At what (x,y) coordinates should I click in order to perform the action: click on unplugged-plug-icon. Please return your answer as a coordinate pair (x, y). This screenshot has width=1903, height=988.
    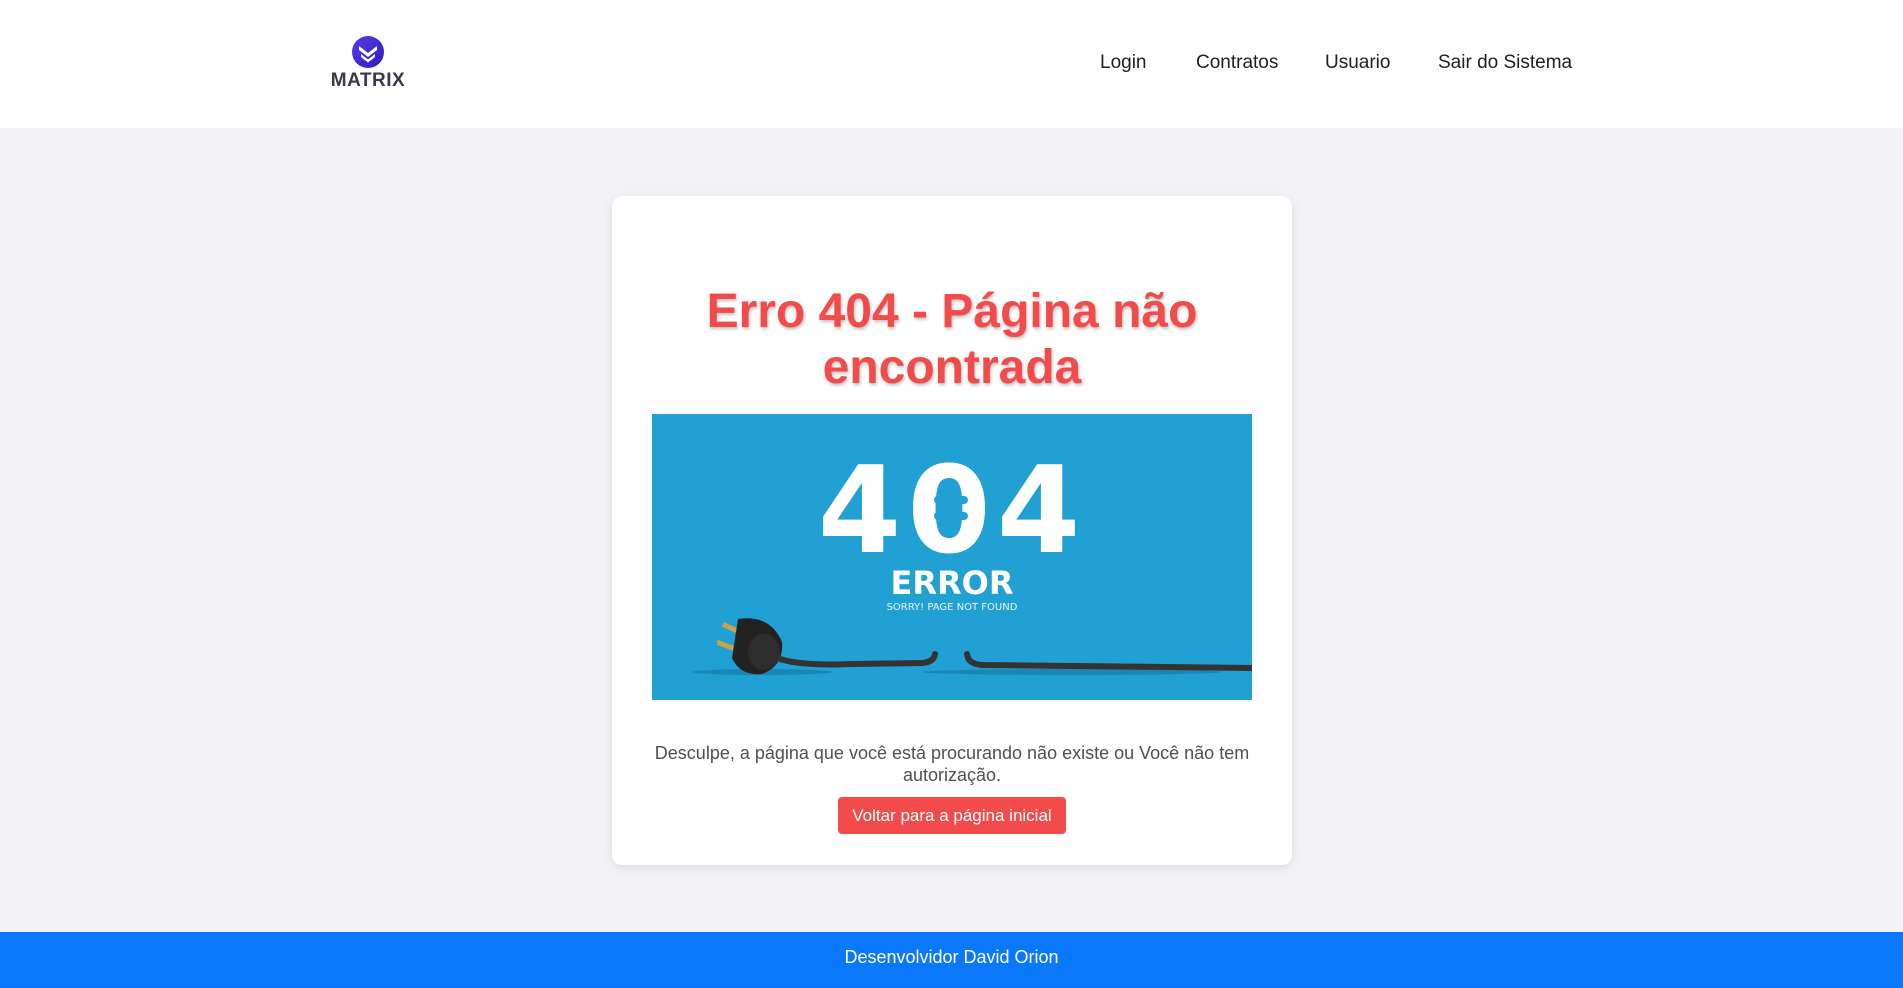
    Looking at the image, I should click on (972, 646).